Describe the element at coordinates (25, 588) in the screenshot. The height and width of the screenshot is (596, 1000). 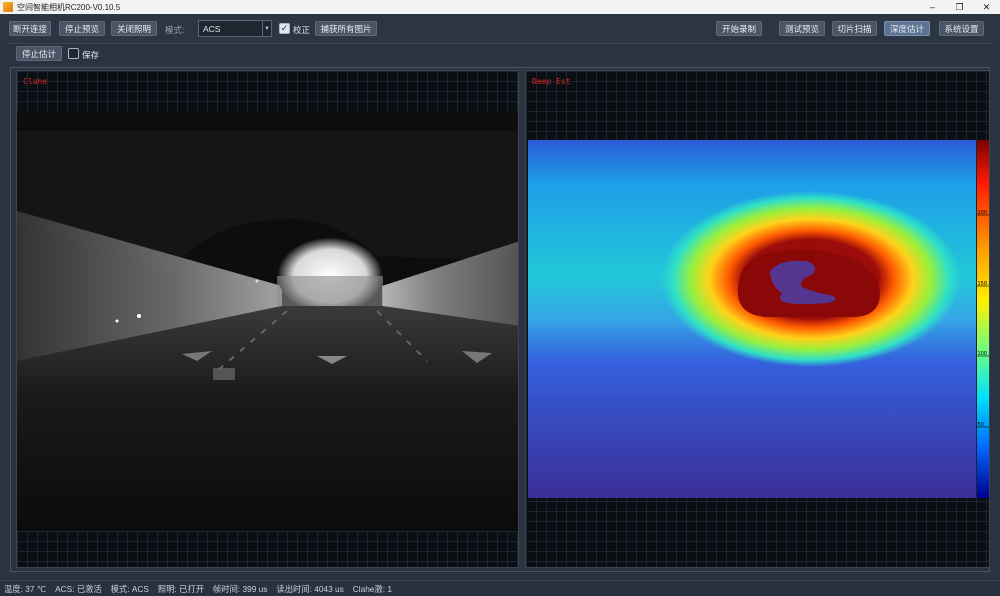
I see `status-temperature: 温度: 37 ℃` at that location.